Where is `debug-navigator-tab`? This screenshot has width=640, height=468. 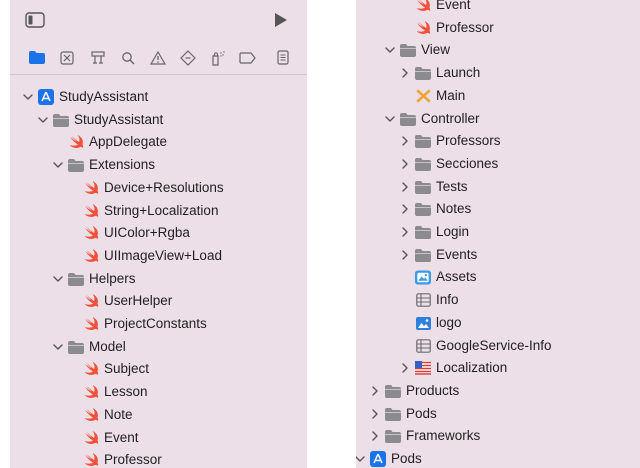
debug-navigator-tab is located at coordinates (218, 60).